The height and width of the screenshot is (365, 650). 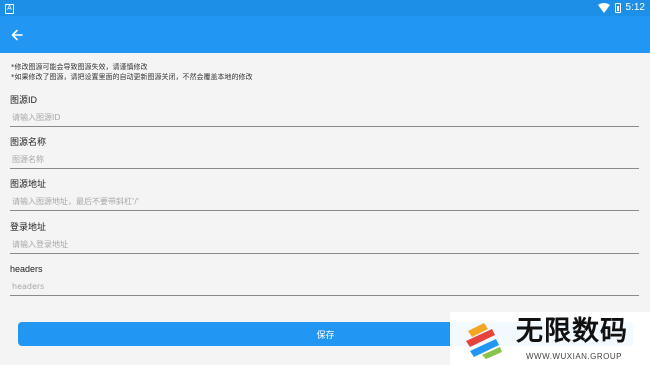 What do you see at coordinates (325, 34) in the screenshot?
I see `app-toolbar` at bounding box center [325, 34].